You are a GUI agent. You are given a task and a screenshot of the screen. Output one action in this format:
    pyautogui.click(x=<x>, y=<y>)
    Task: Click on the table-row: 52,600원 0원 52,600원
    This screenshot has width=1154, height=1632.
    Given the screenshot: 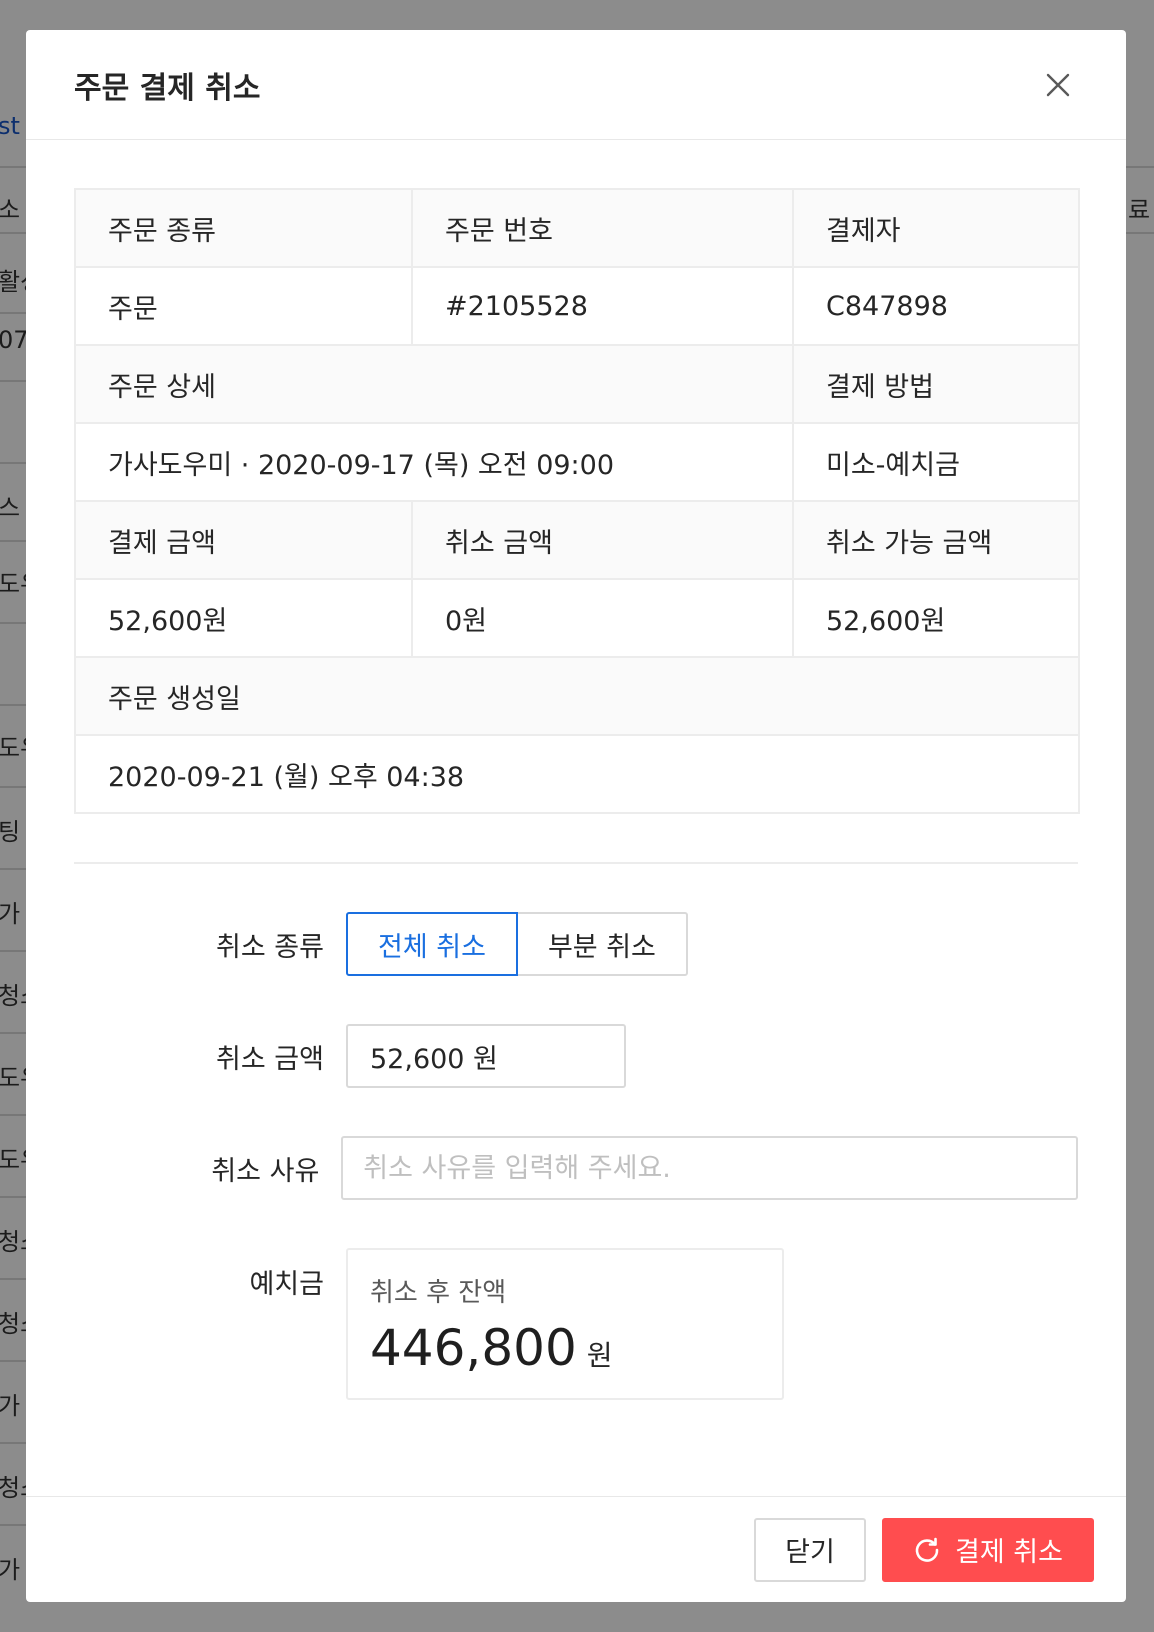 What is the action you would take?
    pyautogui.click(x=577, y=618)
    